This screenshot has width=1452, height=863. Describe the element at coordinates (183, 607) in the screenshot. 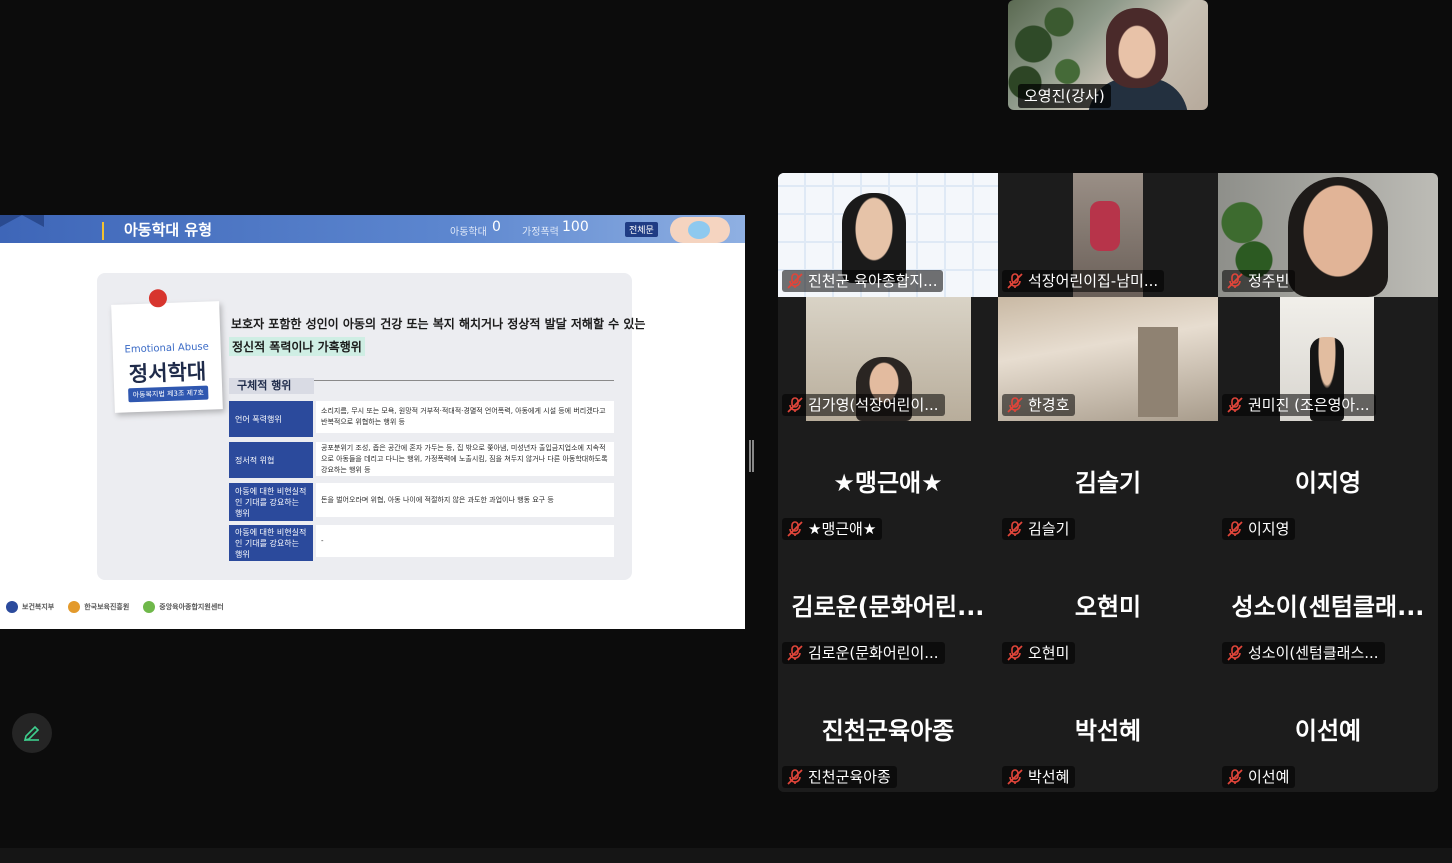

I see `footer-logo: 중앙육아종합지원센터` at that location.